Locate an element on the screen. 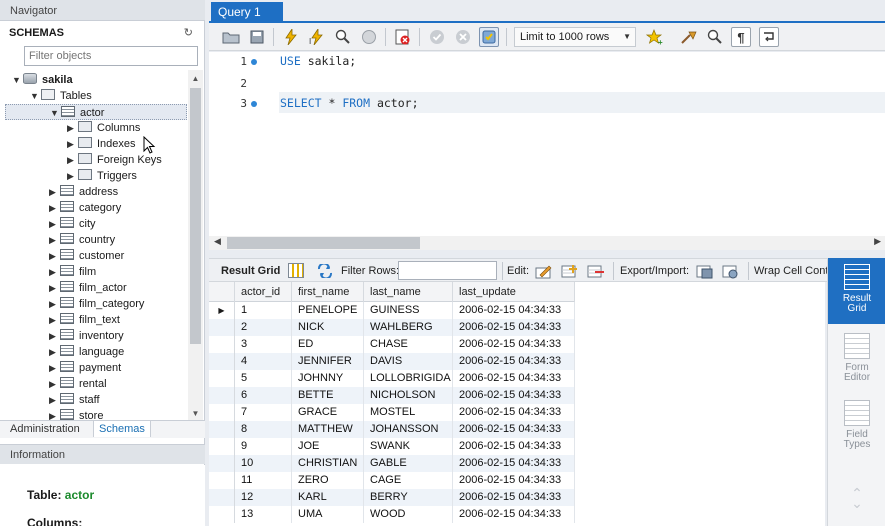  column-header: last_update is located at coordinates (514, 292).